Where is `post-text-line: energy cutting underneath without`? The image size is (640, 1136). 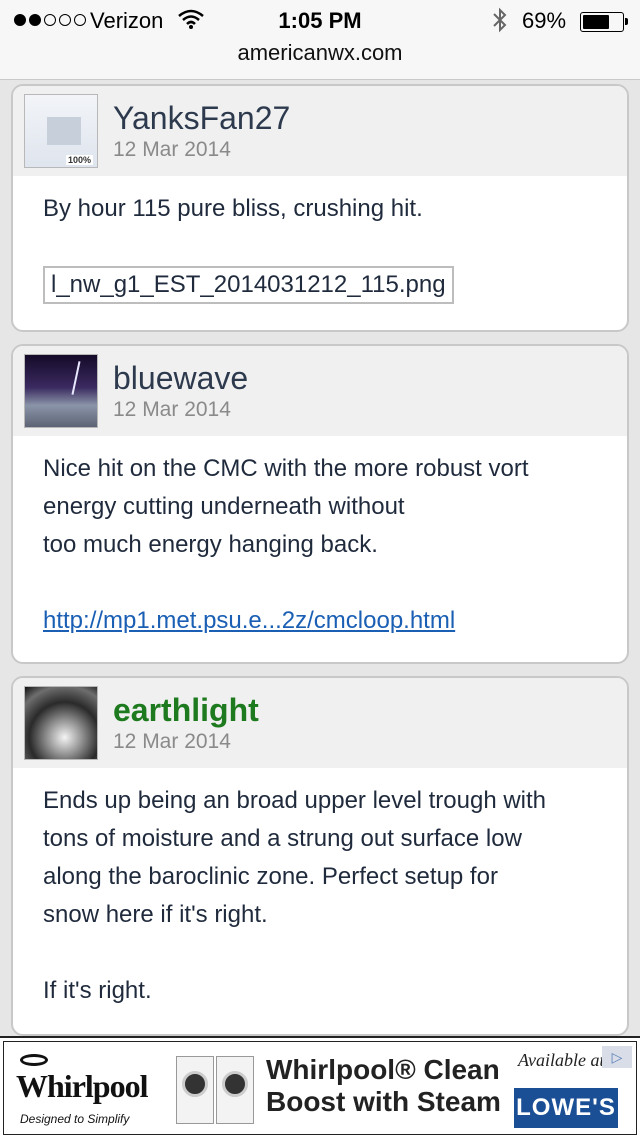
post-text-line: energy cutting underneath without is located at coordinates (224, 506).